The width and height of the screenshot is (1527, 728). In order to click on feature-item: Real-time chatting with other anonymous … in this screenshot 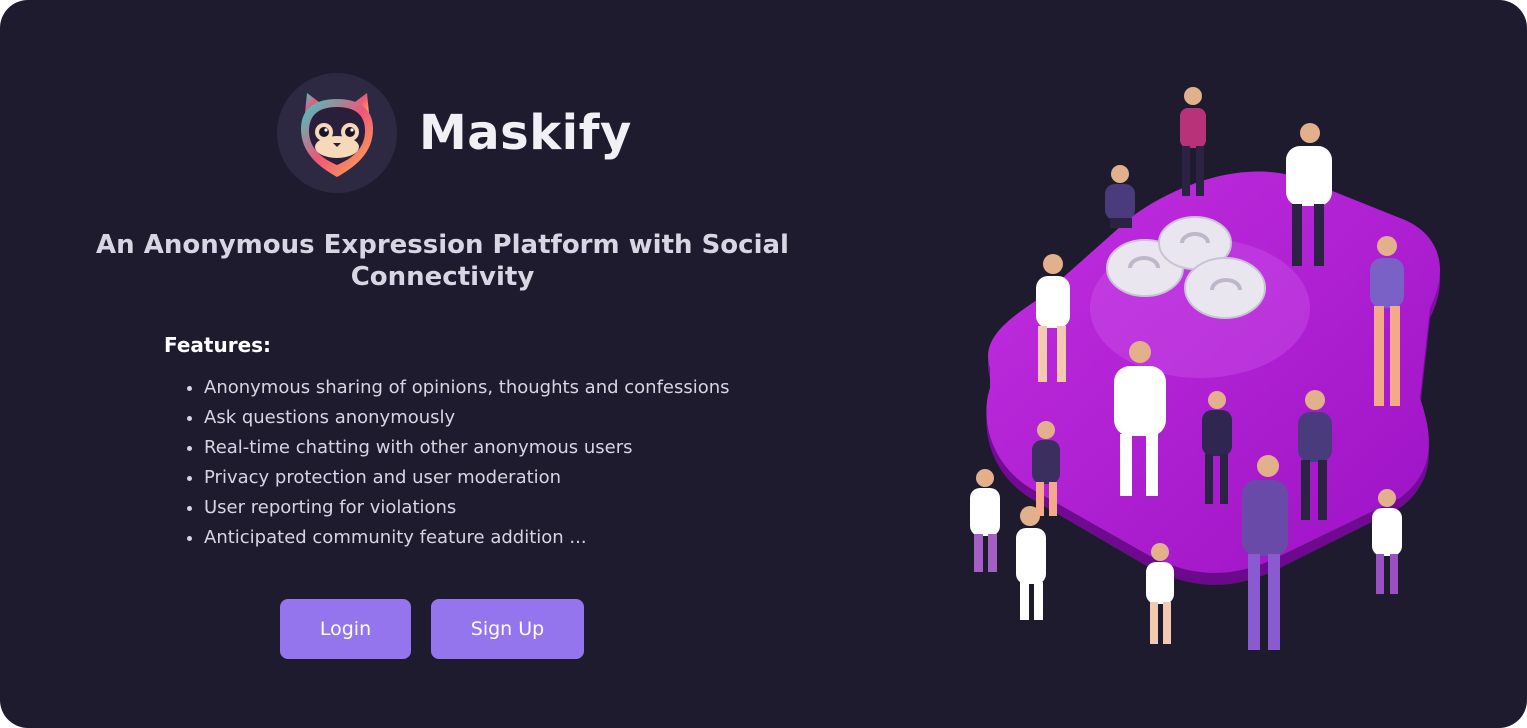, I will do `click(458, 448)`.